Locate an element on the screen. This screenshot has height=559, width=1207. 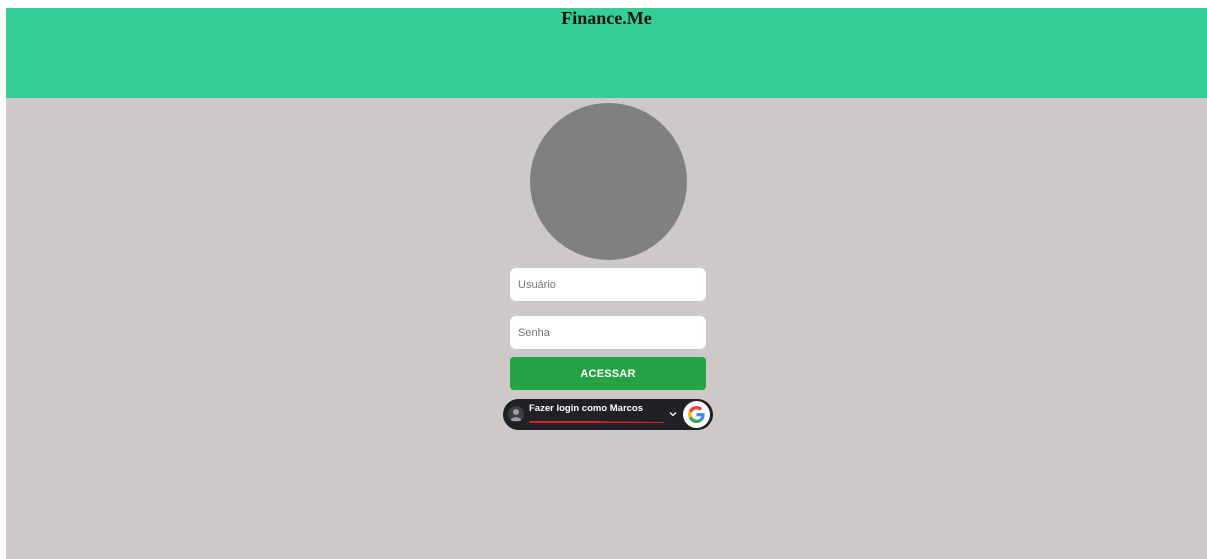
login-submit-button: ACESSAR is located at coordinates (608, 373).